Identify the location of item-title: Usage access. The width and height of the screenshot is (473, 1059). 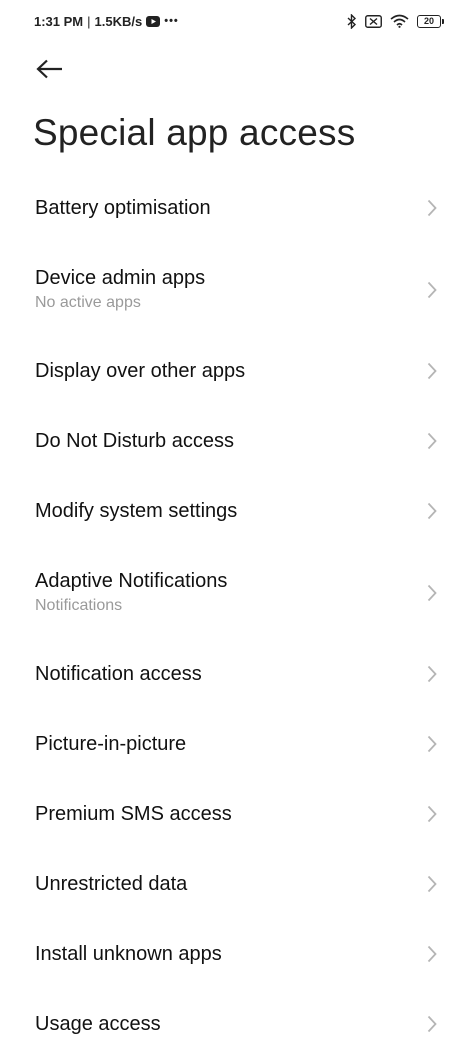
(98, 1024).